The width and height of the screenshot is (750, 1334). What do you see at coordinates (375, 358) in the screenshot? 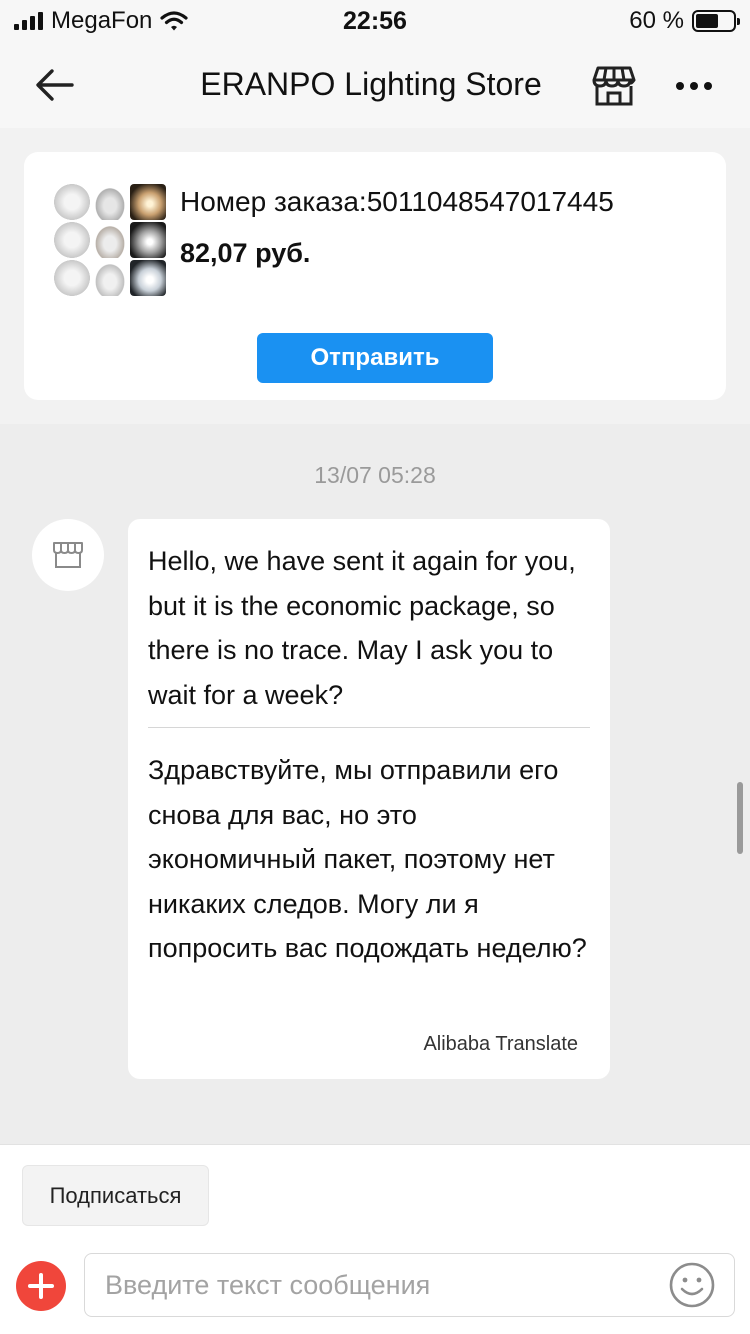
I see `send-order-button: Отправить` at bounding box center [375, 358].